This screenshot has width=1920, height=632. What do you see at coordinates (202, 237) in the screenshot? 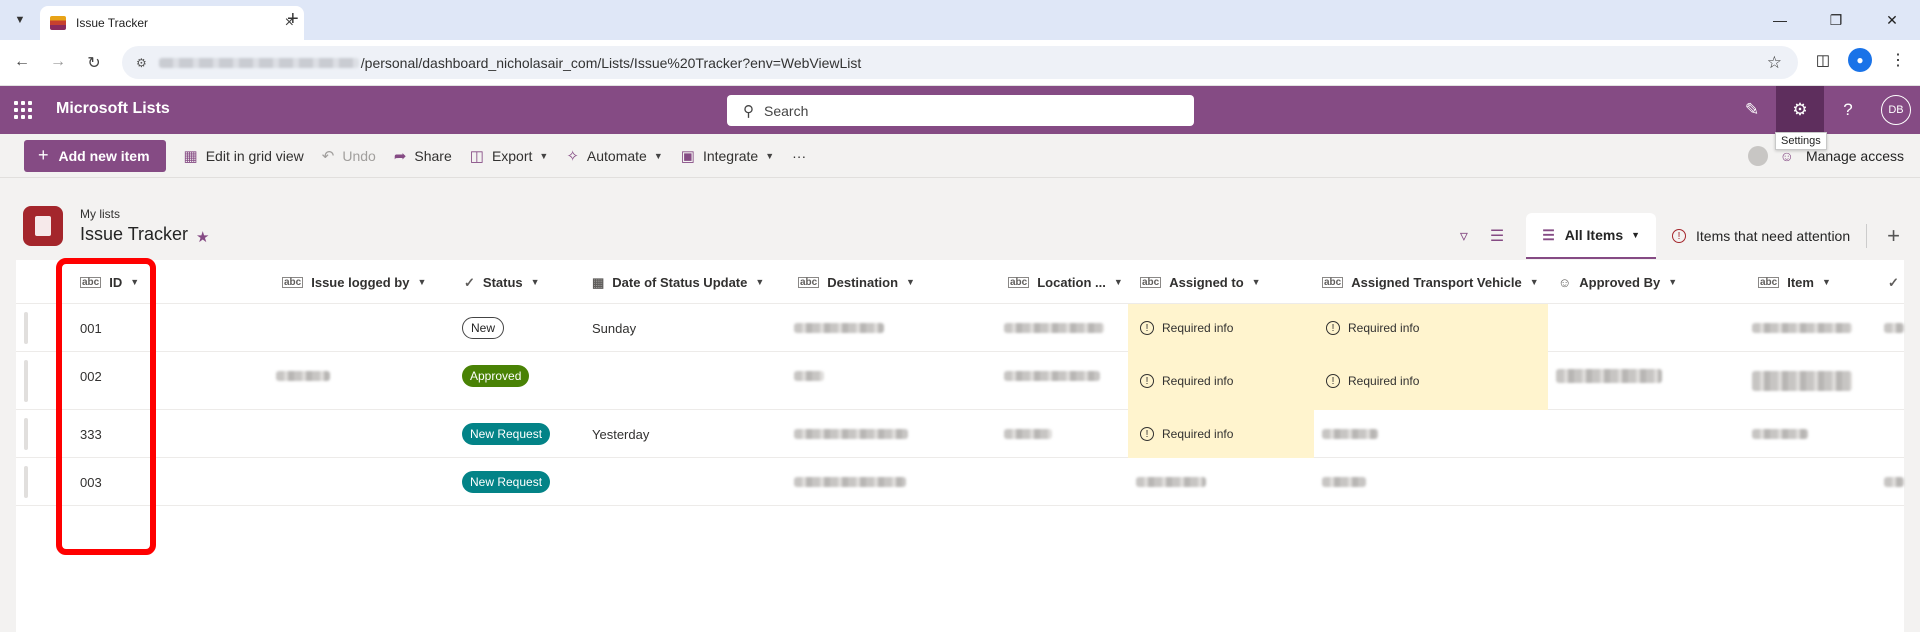
I see `favorite-star-icon: ★` at bounding box center [202, 237].